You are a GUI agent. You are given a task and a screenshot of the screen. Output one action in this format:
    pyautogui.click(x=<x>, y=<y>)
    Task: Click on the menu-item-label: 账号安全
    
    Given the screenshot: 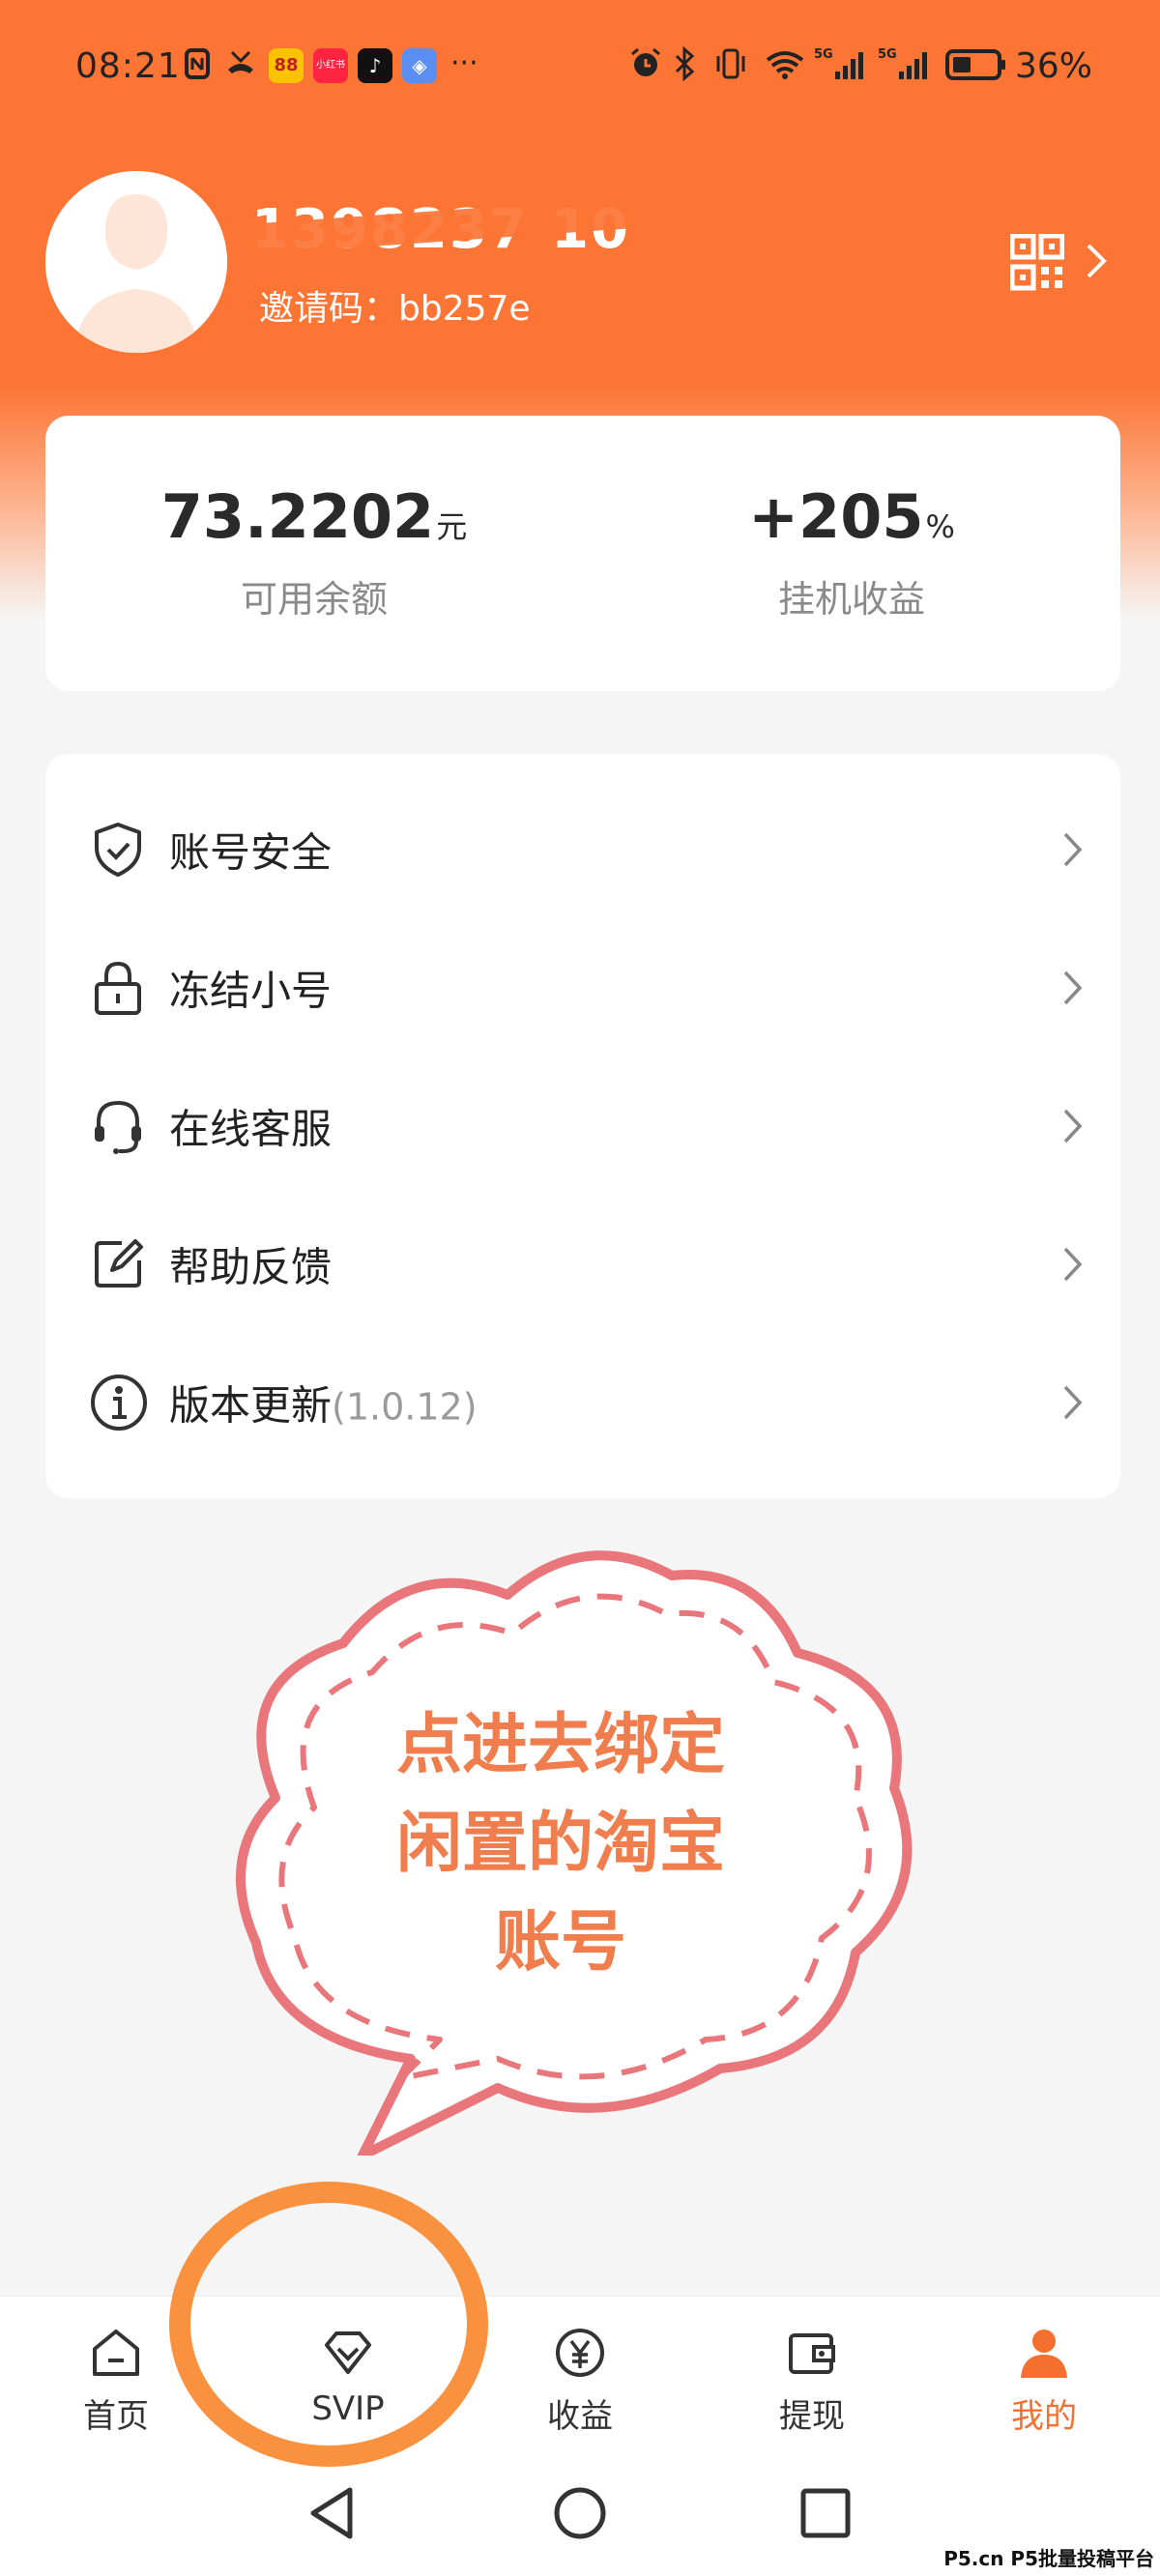 What is the action you would take?
    pyautogui.click(x=251, y=852)
    